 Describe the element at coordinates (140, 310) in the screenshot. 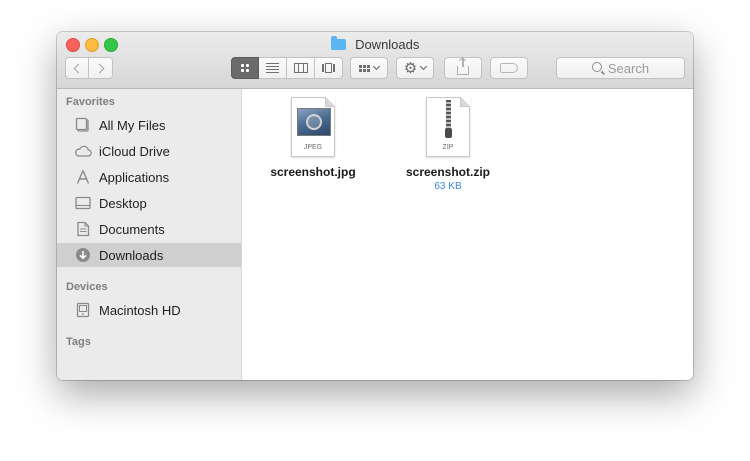

I see `sidebar-item-label: Macintosh HD` at that location.